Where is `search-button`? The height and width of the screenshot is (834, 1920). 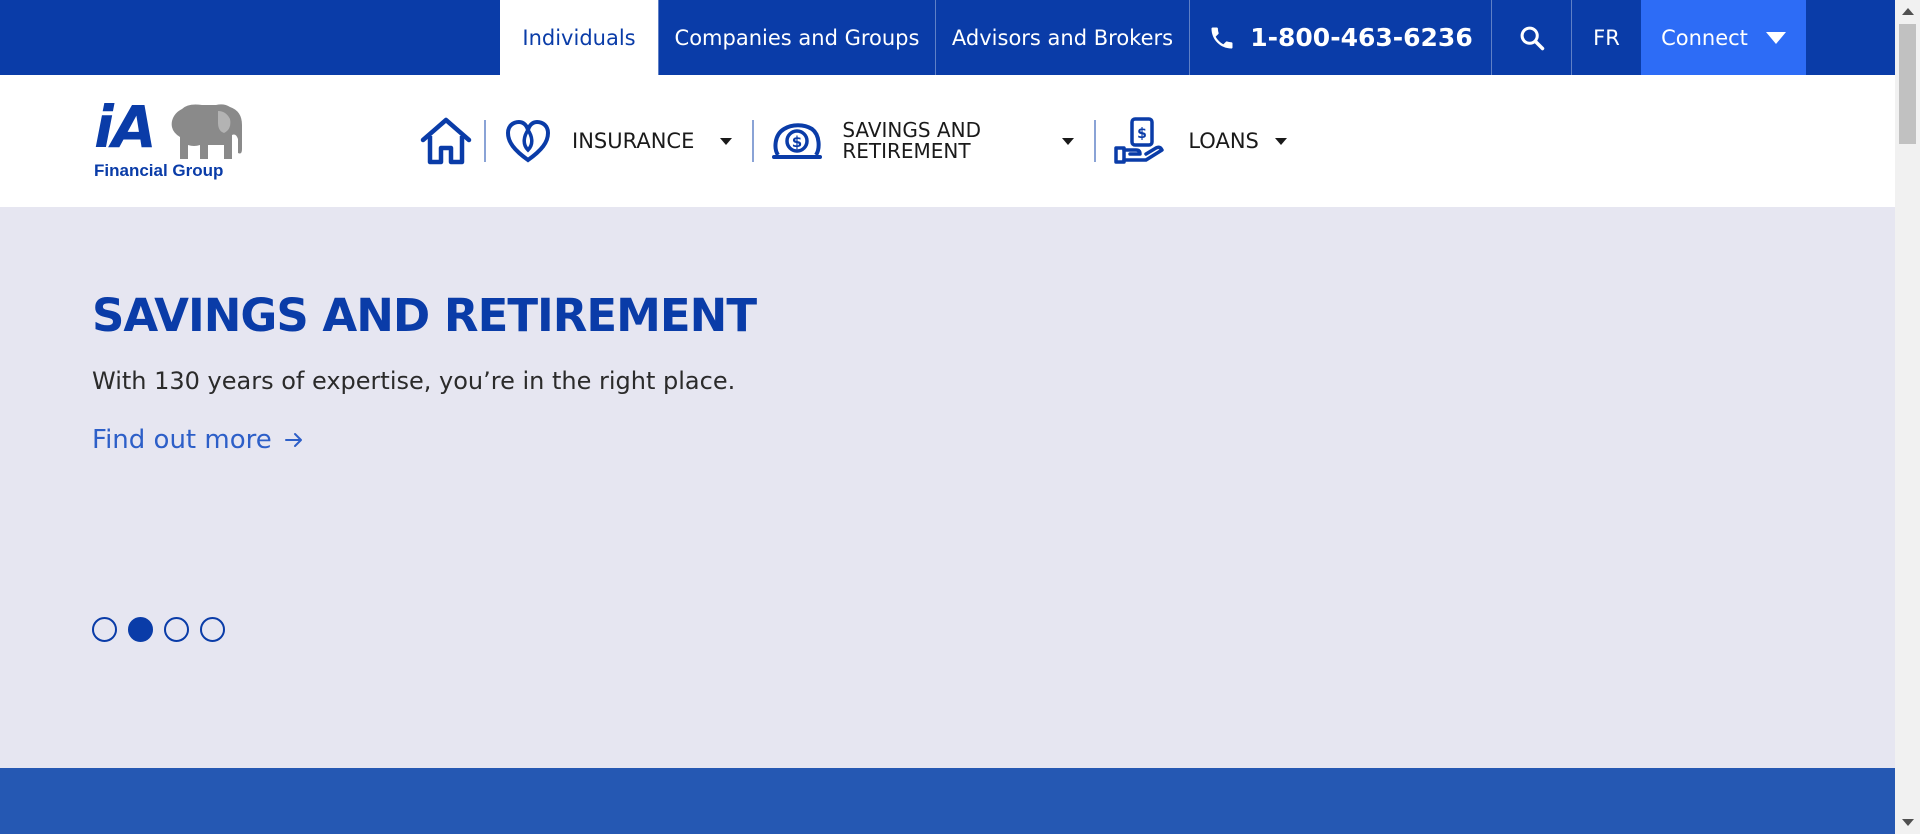
search-button is located at coordinates (1531, 37).